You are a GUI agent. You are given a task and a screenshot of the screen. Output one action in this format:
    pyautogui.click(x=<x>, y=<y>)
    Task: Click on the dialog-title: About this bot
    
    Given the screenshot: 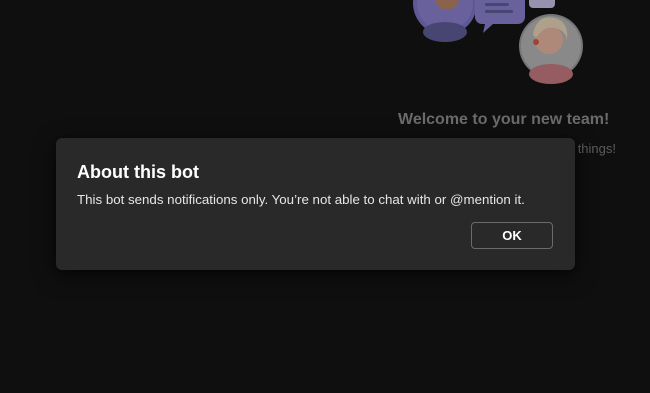 What is the action you would take?
    pyautogui.click(x=138, y=172)
    